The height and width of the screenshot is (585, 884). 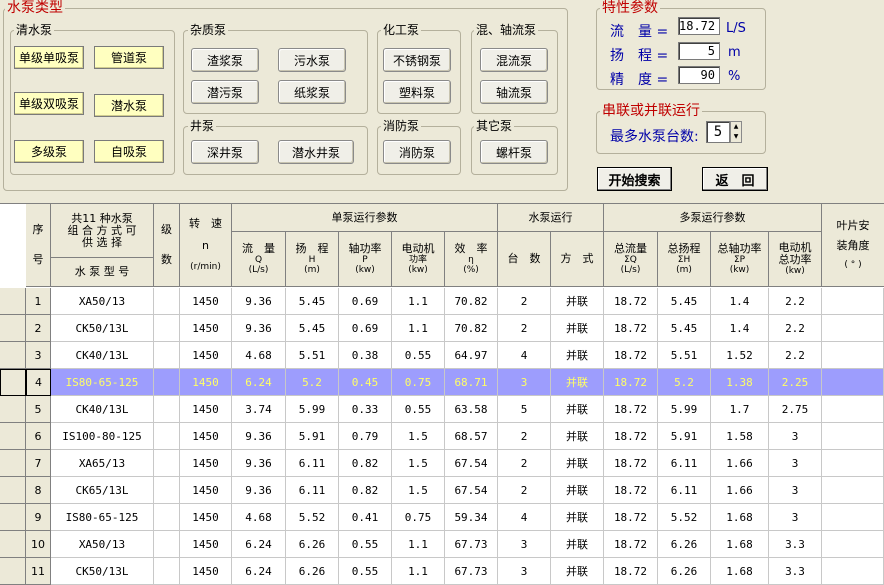 What do you see at coordinates (524, 490) in the screenshot?
I see `cell-count: 2` at bounding box center [524, 490].